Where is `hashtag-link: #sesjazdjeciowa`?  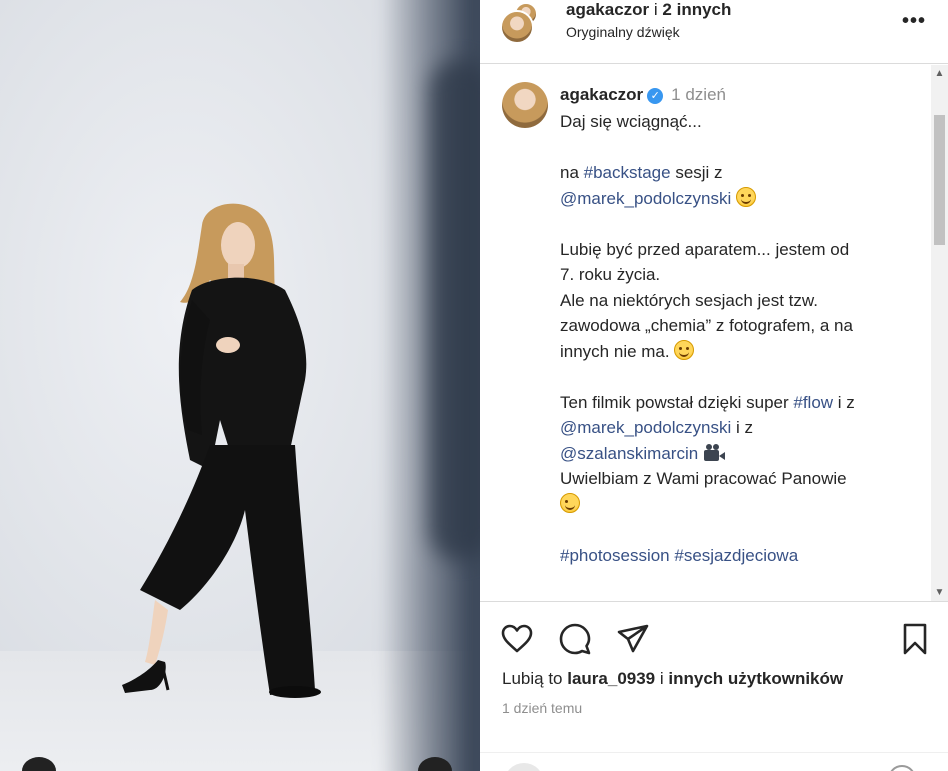
hashtag-link: #sesjazdjeciowa is located at coordinates (736, 555).